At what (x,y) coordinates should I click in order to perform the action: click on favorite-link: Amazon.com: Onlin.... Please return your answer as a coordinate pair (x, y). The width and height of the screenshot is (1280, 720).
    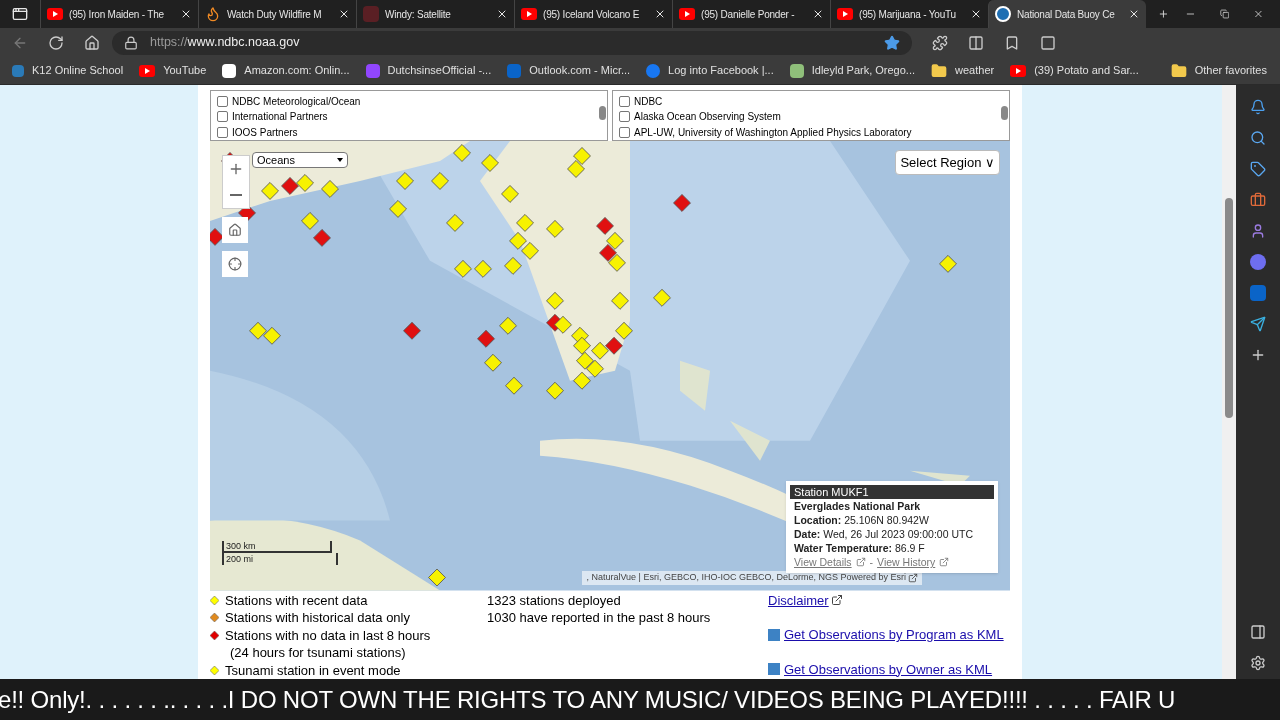
    Looking at the image, I should click on (286, 70).